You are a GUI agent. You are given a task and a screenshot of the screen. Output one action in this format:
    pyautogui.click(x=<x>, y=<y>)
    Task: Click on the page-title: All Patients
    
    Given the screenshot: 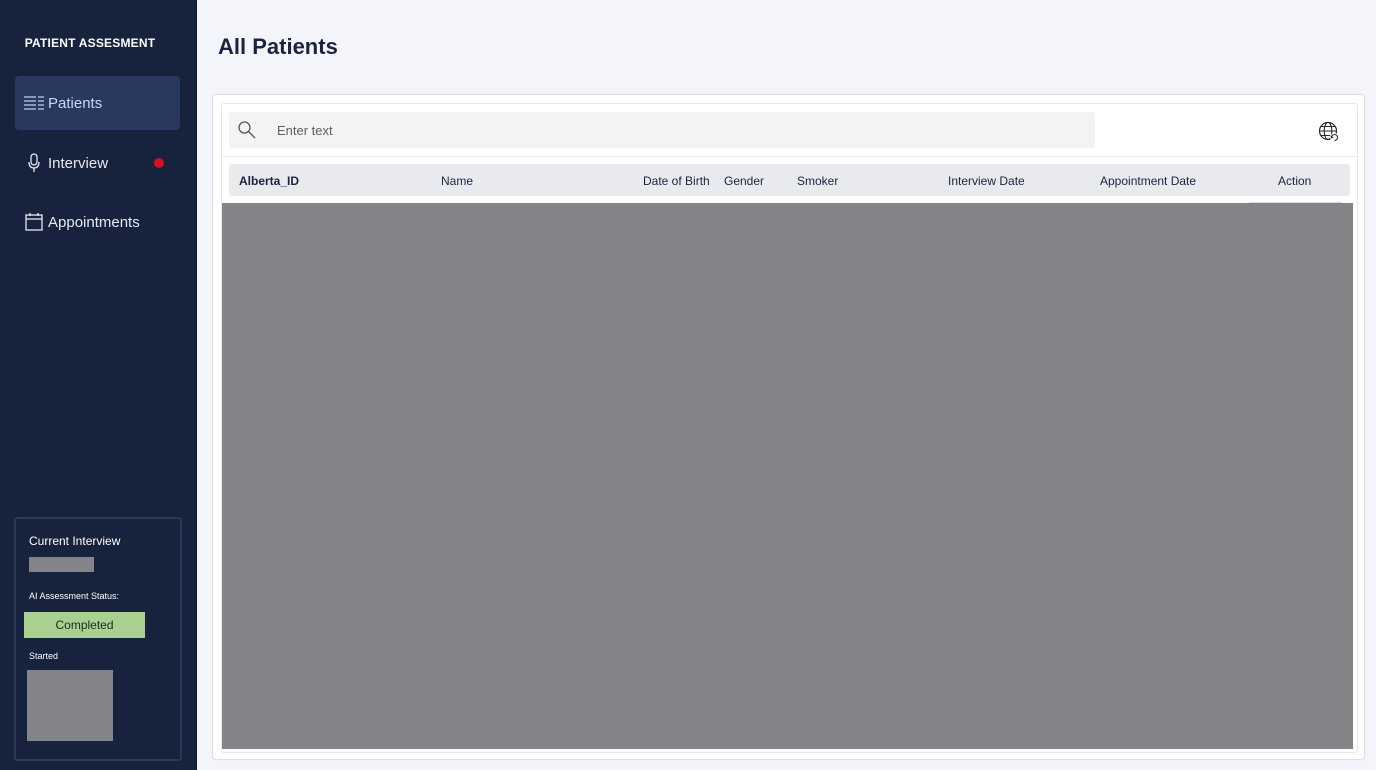 What is the action you would take?
    pyautogui.click(x=278, y=46)
    